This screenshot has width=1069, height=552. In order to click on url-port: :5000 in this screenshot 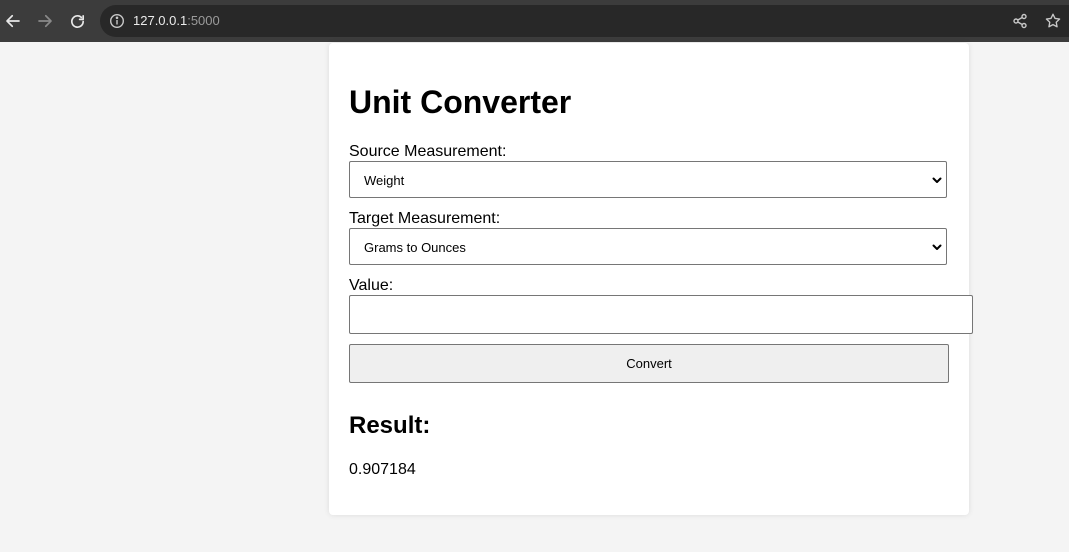, I will do `click(203, 20)`.